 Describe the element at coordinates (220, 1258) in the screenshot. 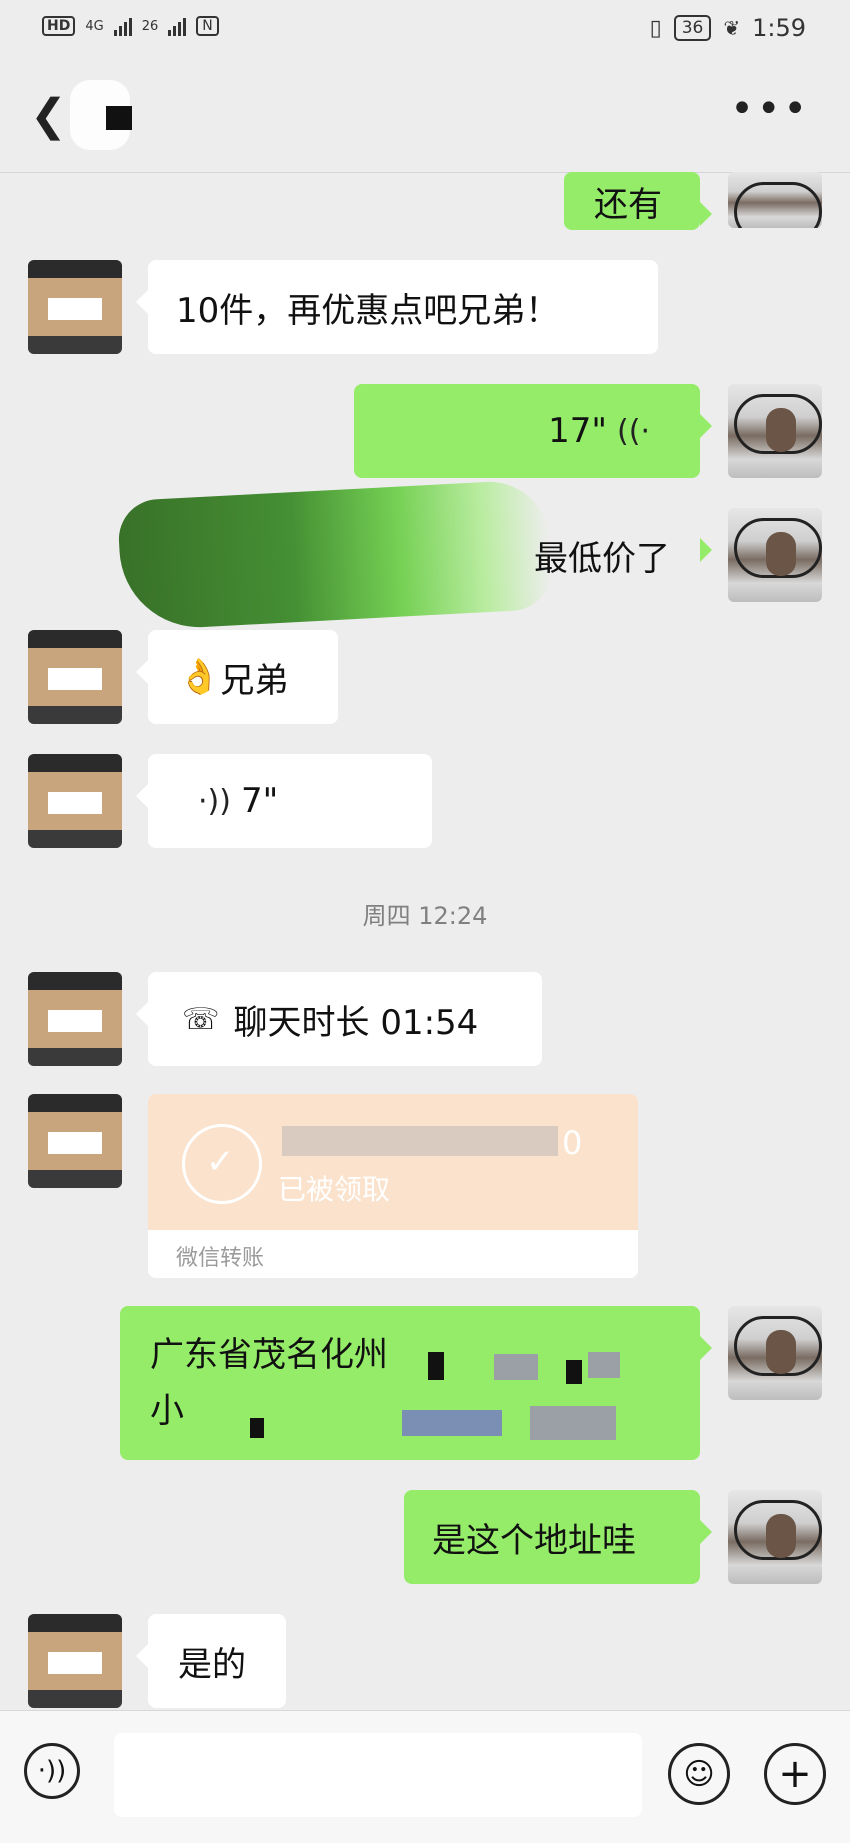

I see `transfer-footer: 微信转账` at that location.